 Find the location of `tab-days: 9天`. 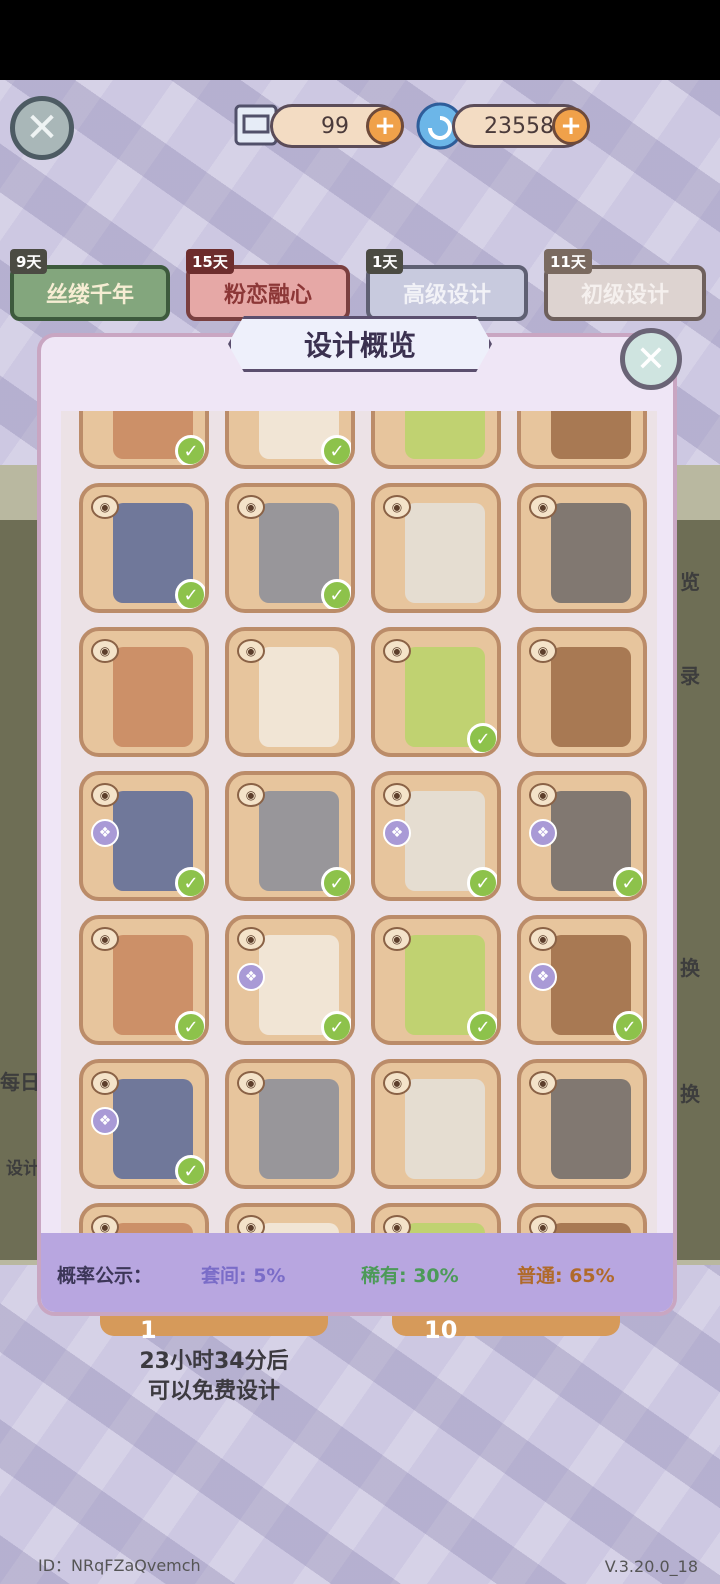

tab-days: 9天 is located at coordinates (29, 261).